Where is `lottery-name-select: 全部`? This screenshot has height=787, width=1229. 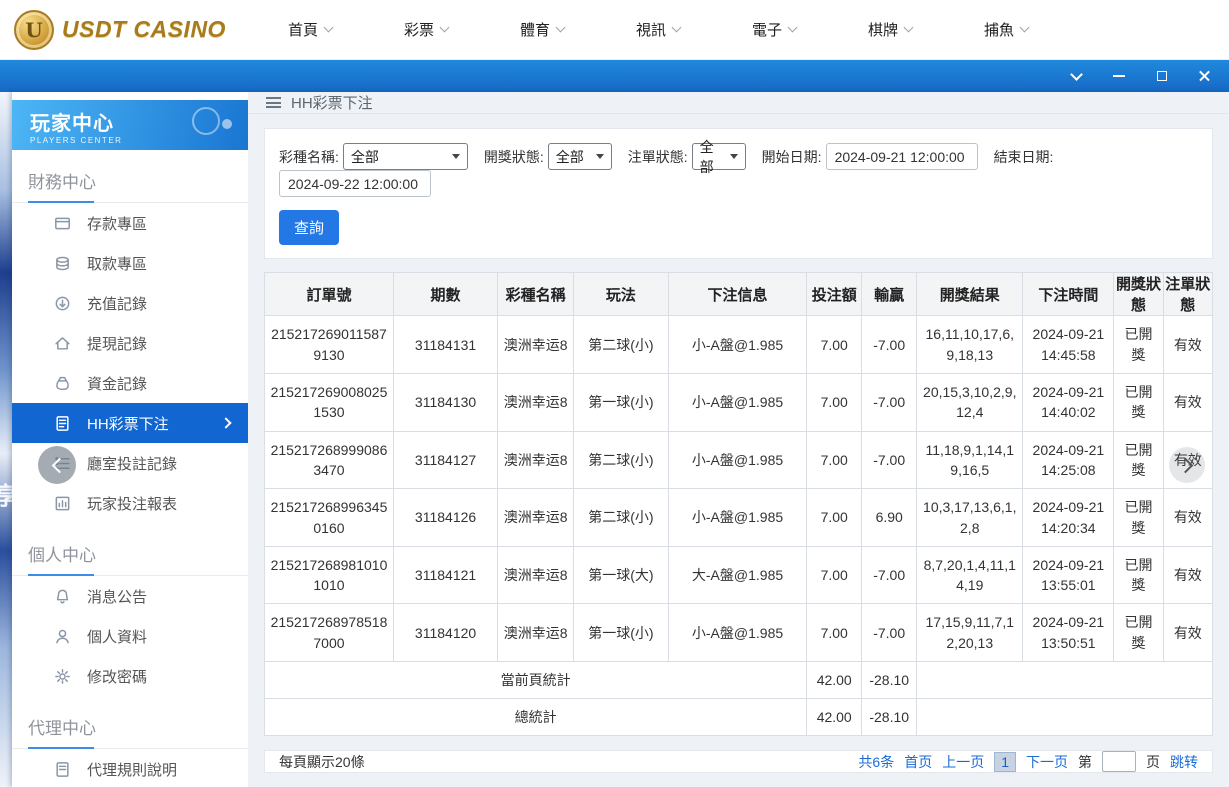
lottery-name-select: 全部 is located at coordinates (405, 157).